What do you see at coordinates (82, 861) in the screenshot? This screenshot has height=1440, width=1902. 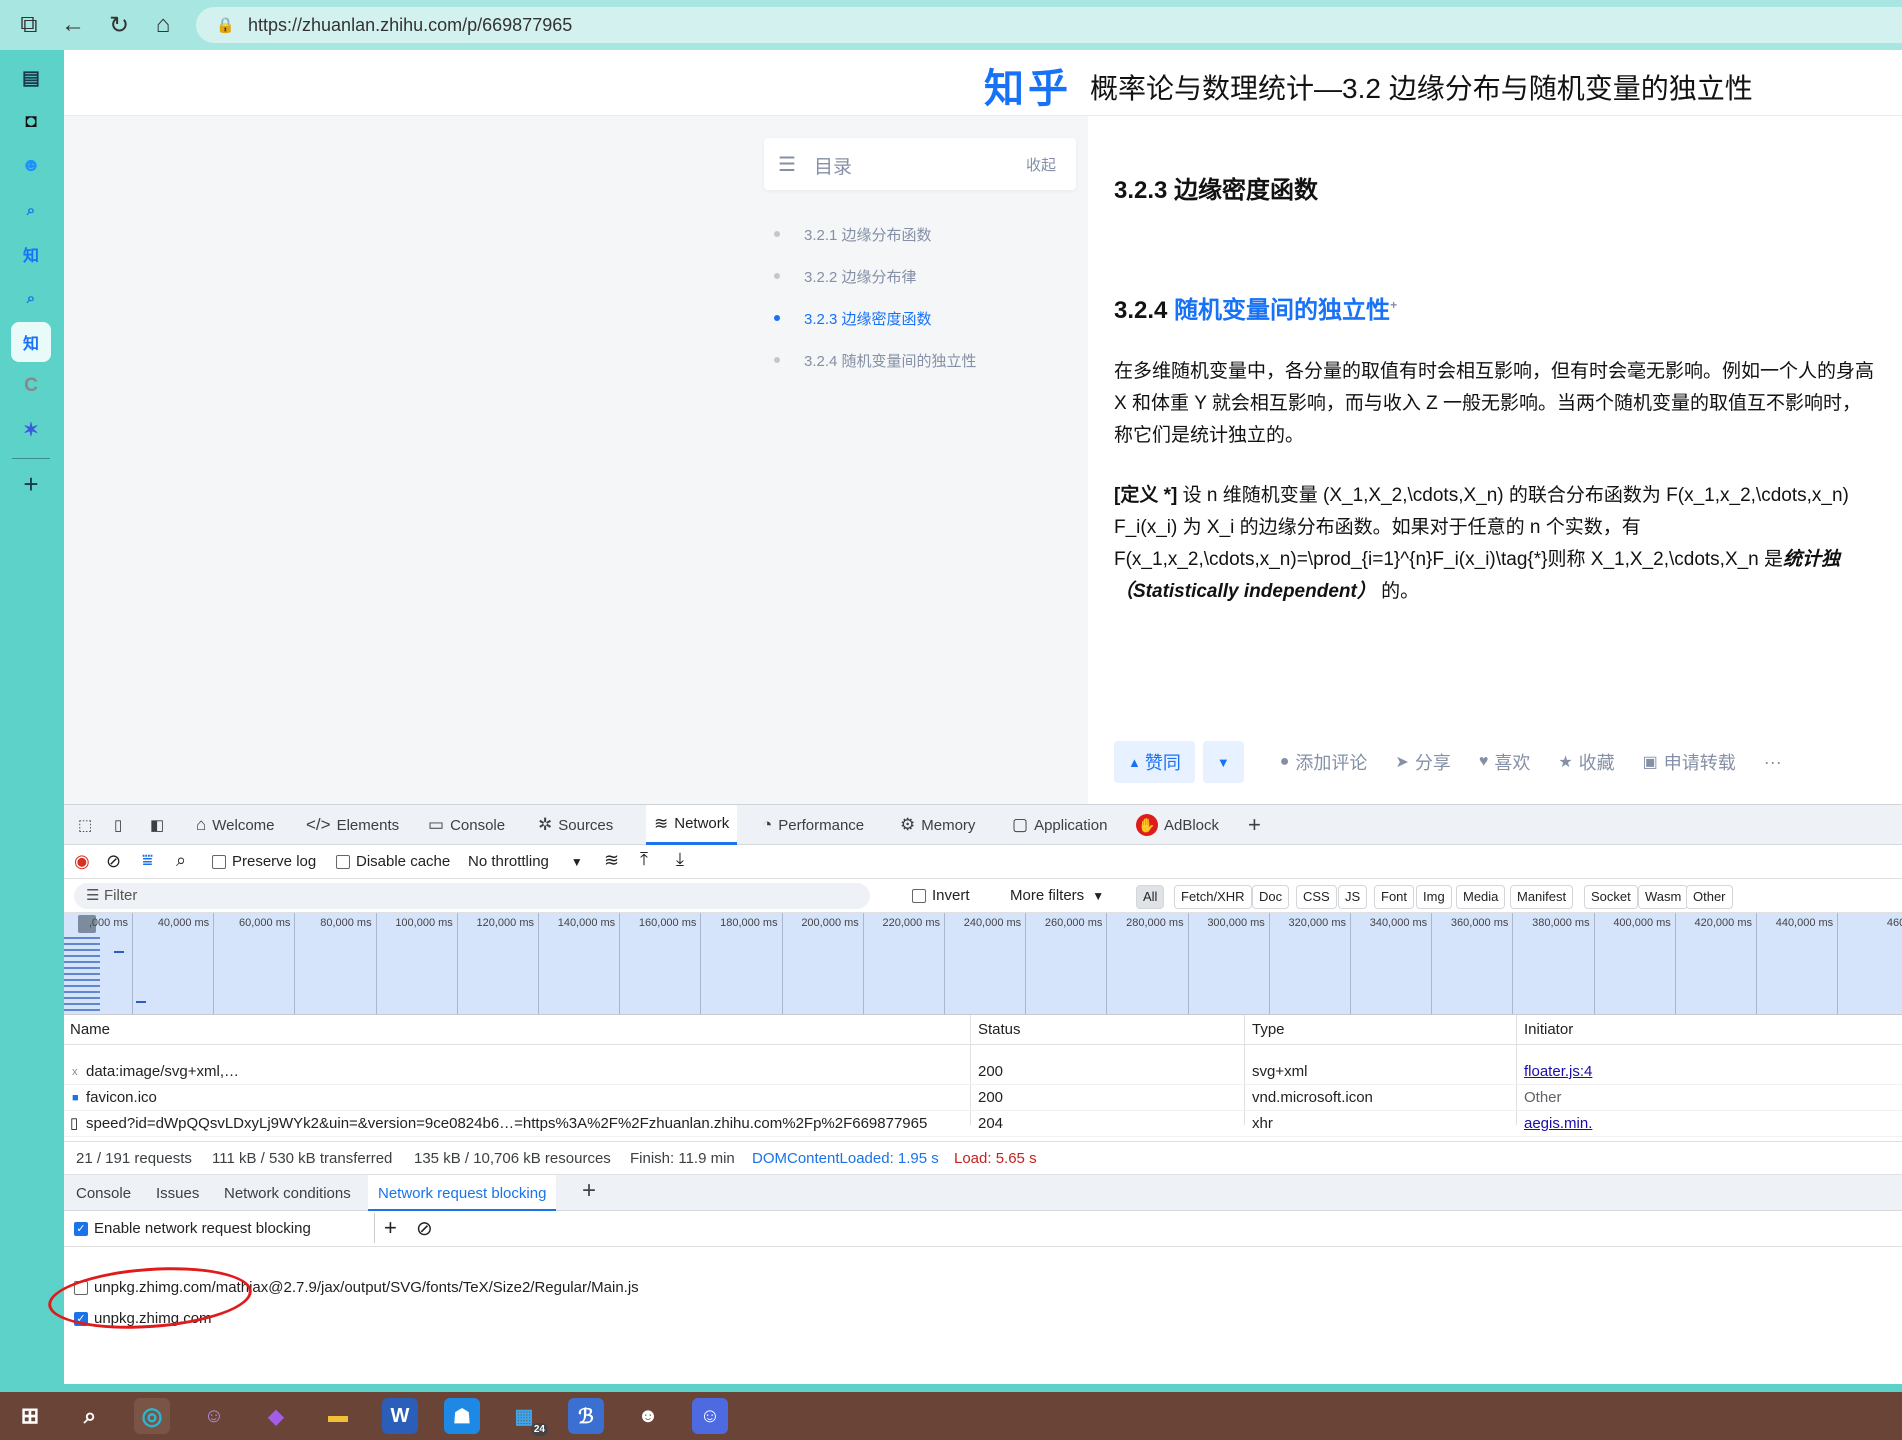 I see `record-icon: ◉` at bounding box center [82, 861].